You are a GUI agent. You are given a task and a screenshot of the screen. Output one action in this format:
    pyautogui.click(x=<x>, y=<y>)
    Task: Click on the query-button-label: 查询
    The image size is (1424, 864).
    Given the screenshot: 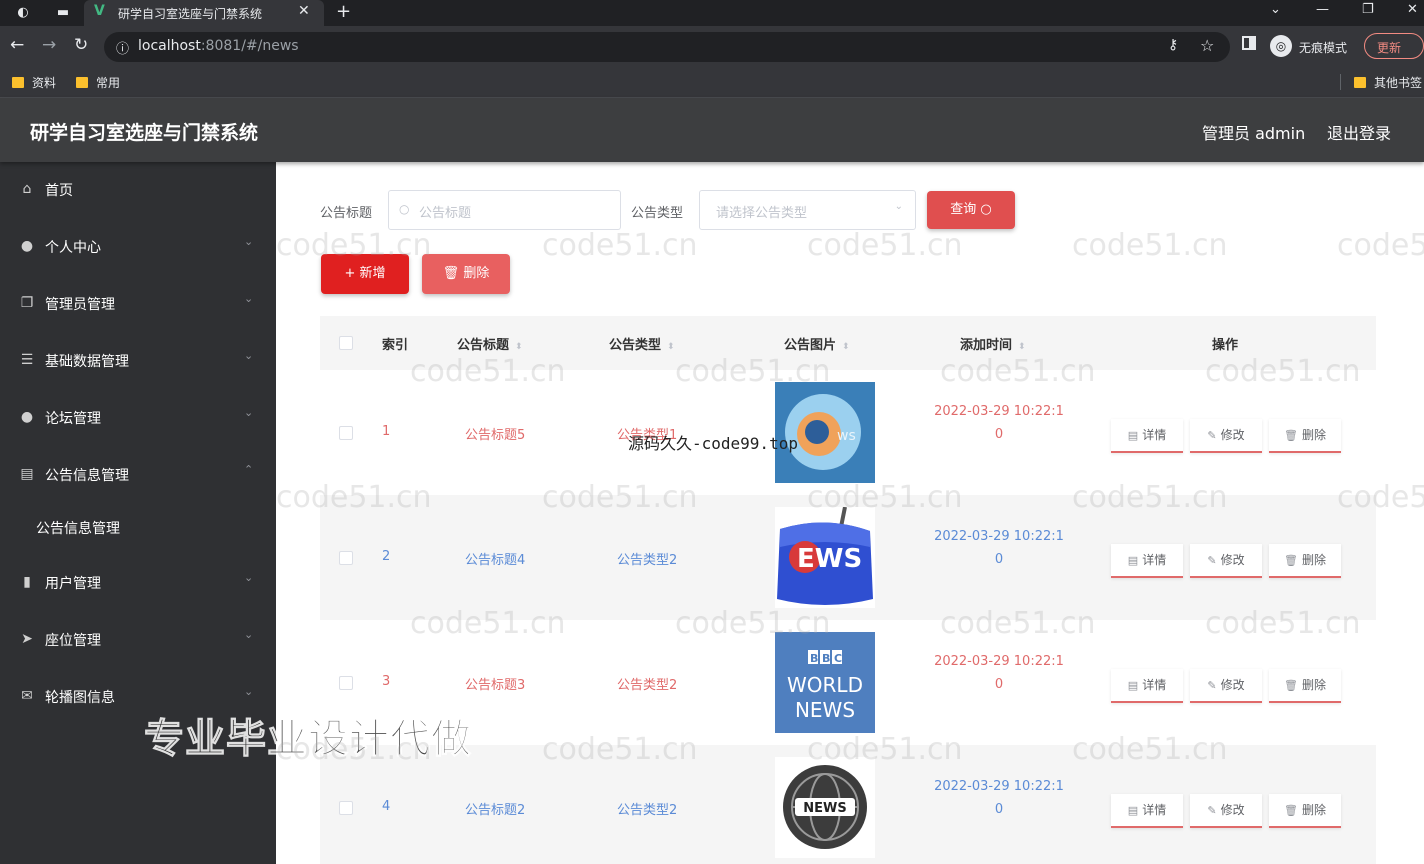 What is the action you would take?
    pyautogui.click(x=963, y=209)
    